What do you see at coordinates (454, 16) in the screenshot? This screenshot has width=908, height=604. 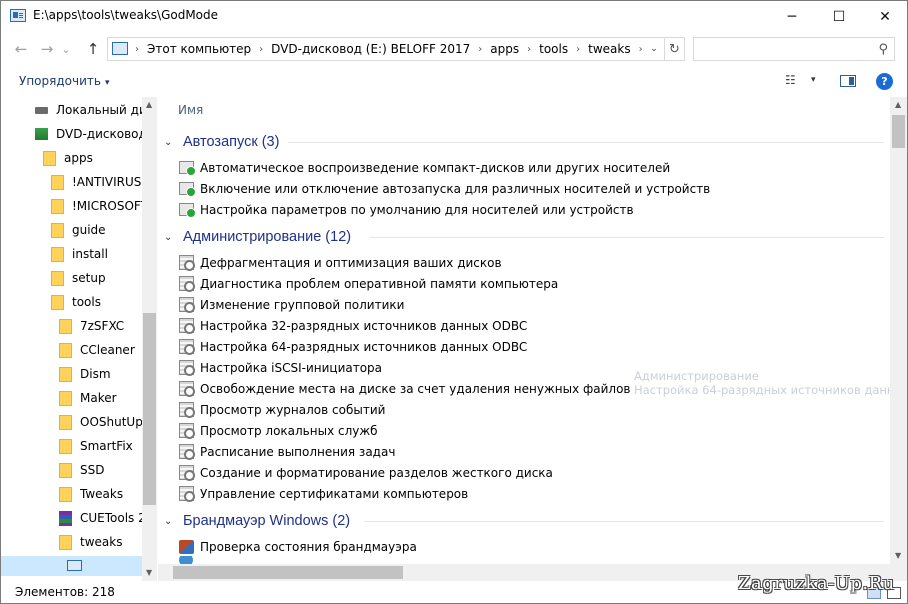 I see `title-bar: E:\apps\tools\tweaks\GodMode ─ ☐ ✕` at bounding box center [454, 16].